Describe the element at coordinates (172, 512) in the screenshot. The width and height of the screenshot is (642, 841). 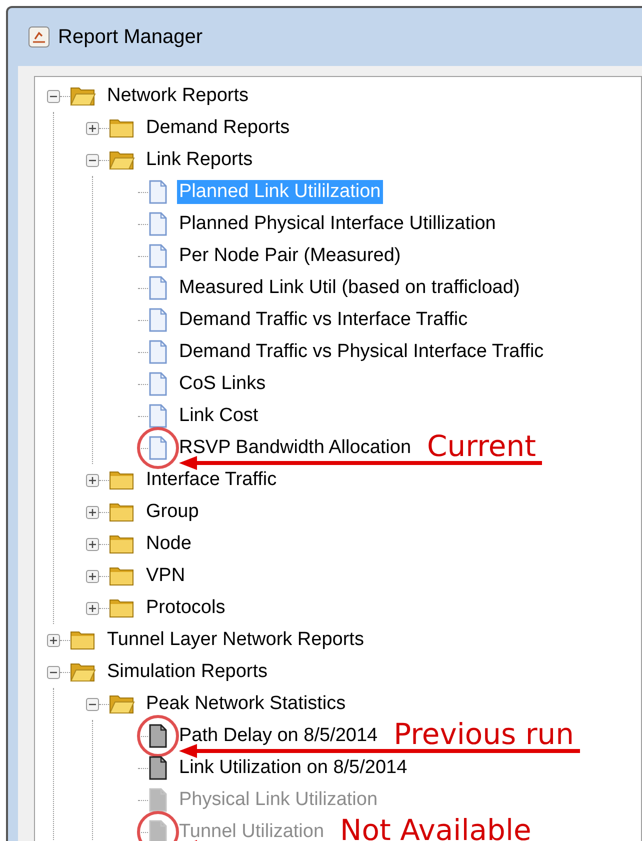
I see `folder-label: Group` at that location.